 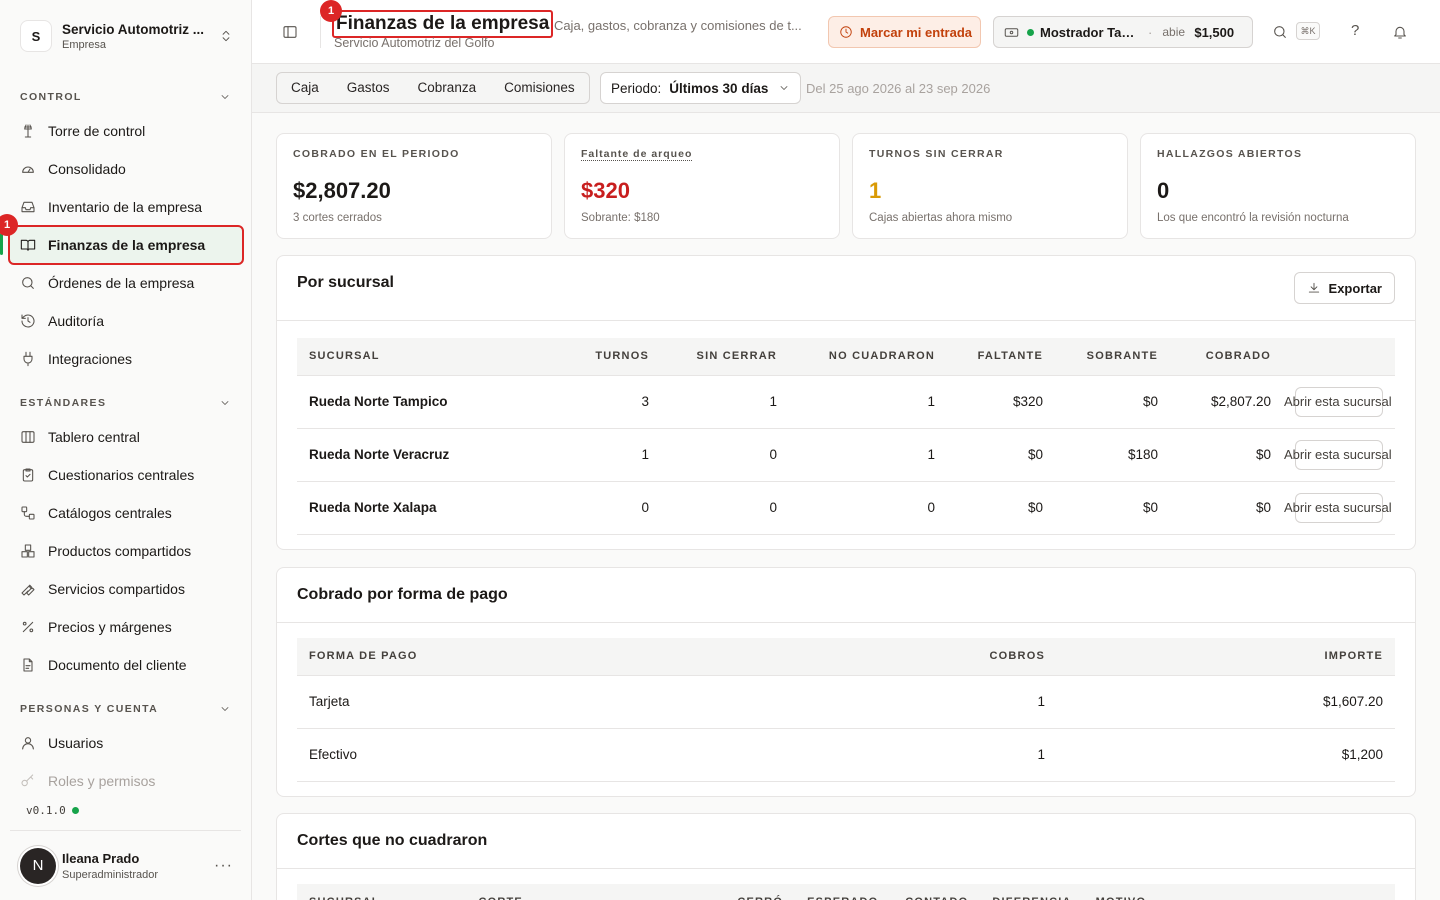 I want to click on search-icon, so click(x=1280, y=32).